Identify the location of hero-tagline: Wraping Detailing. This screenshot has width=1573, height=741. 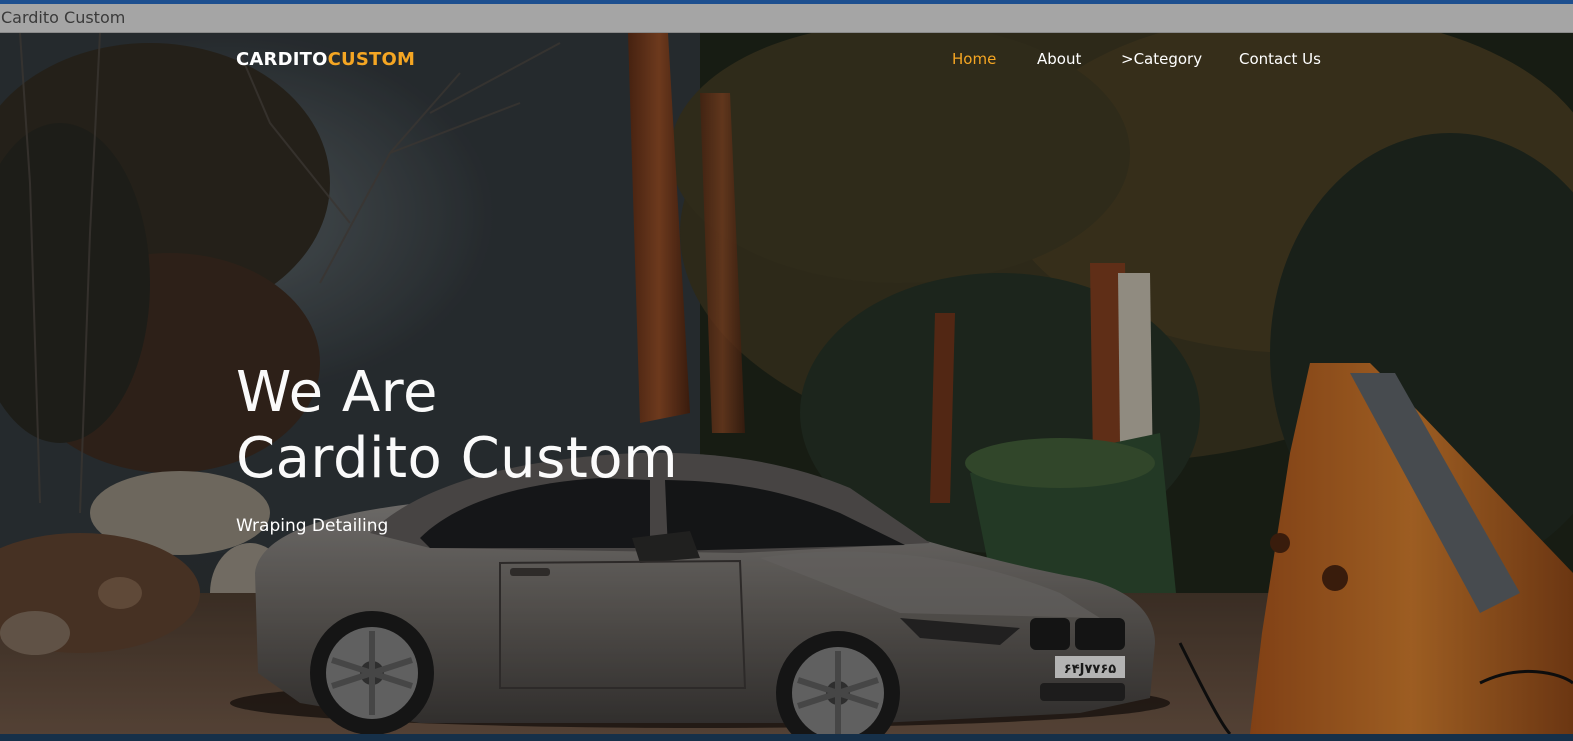
(312, 526).